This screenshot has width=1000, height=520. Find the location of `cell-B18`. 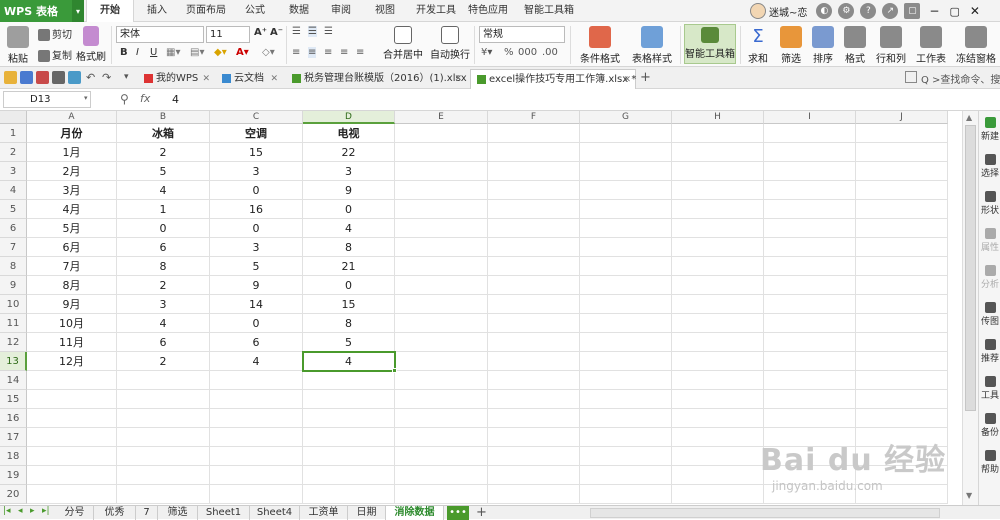

cell-B18 is located at coordinates (163, 456).